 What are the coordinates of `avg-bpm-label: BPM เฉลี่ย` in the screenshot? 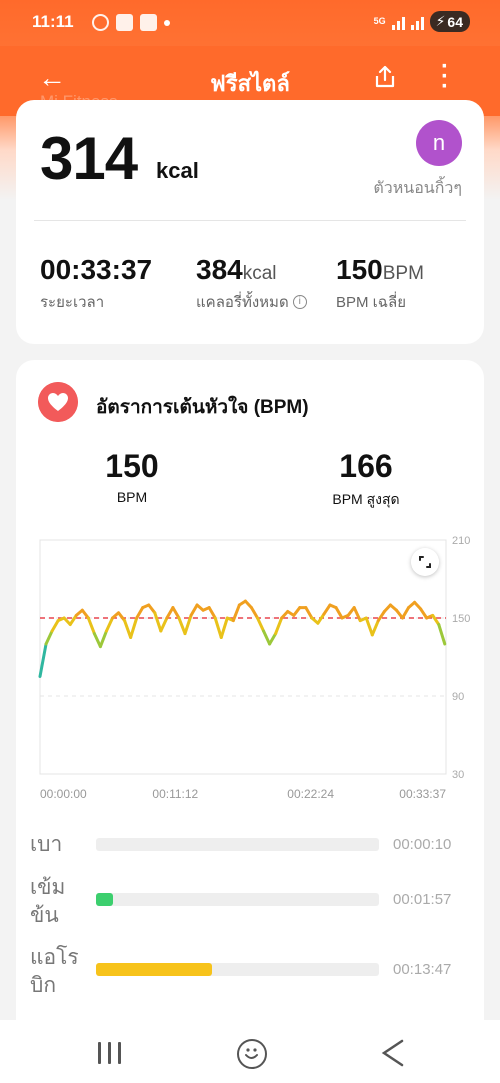 It's located at (371, 302).